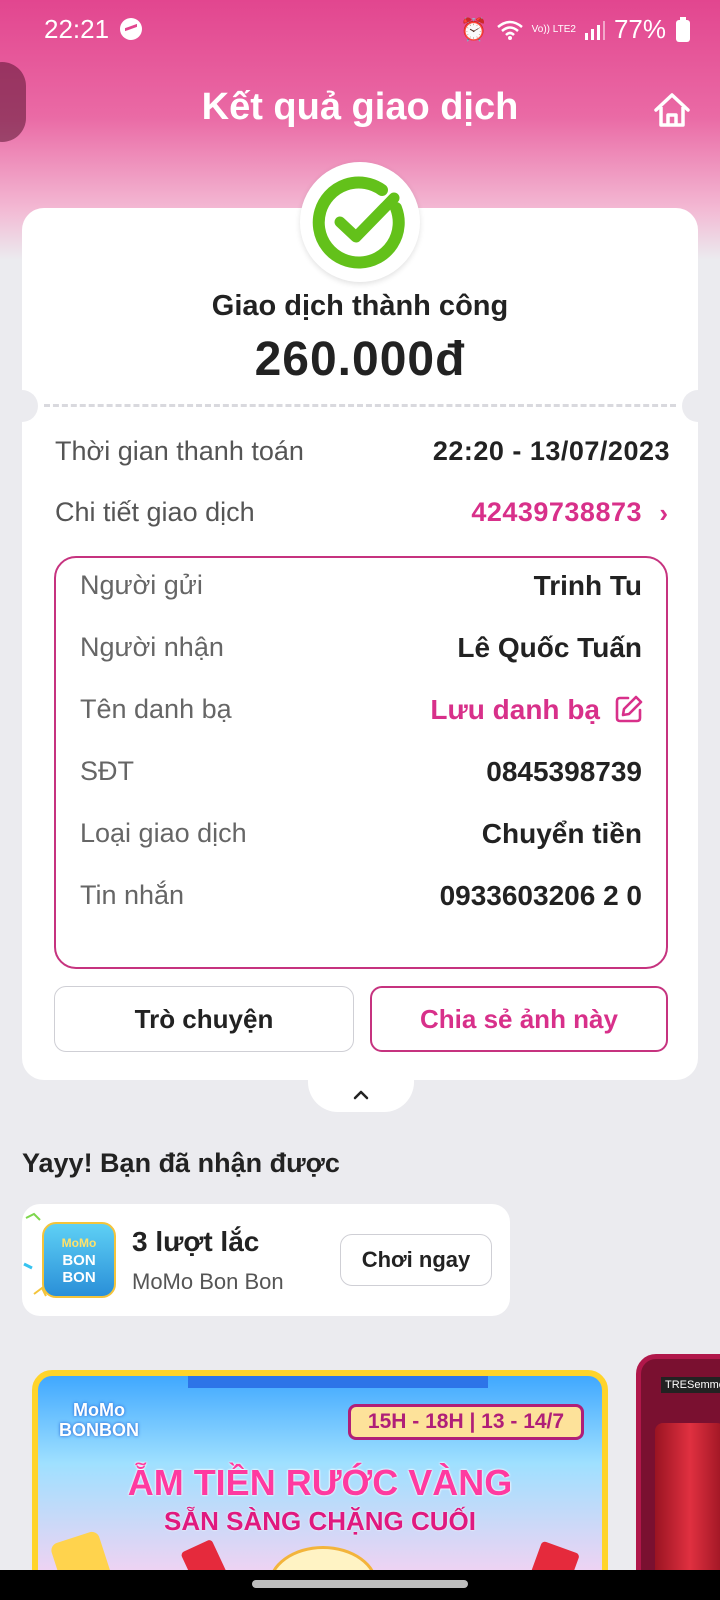 The width and height of the screenshot is (720, 1600). Describe the element at coordinates (208, 1281) in the screenshot. I see `reward-game-name: MoMo Bon Bon` at that location.